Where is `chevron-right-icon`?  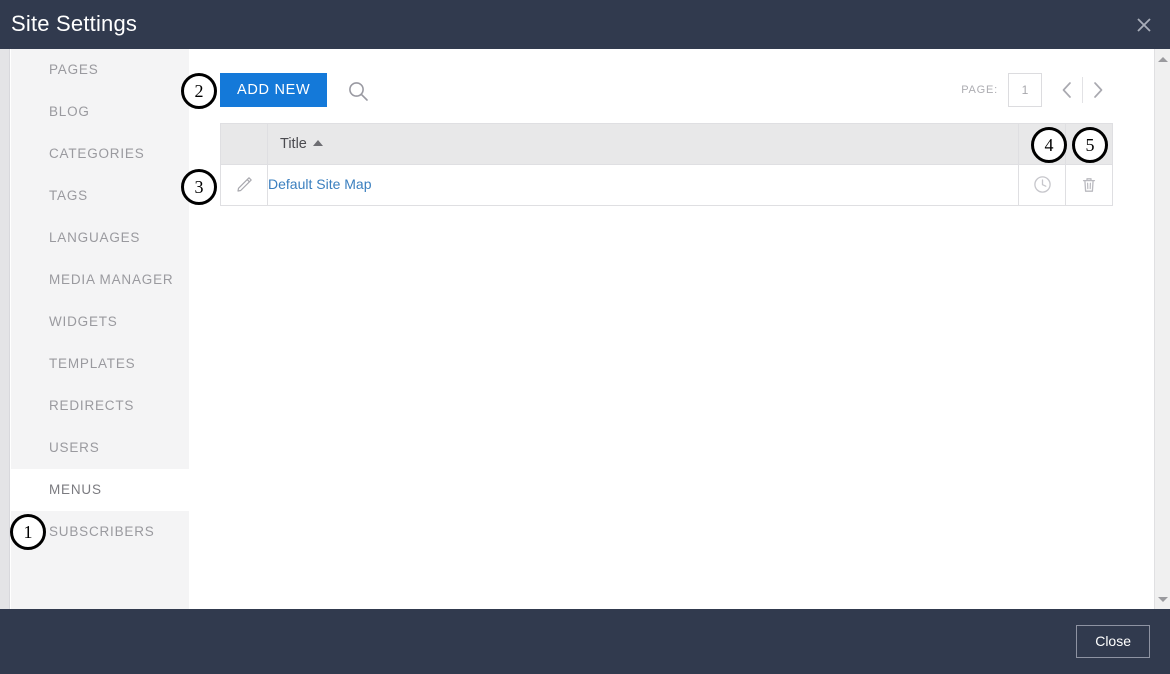 chevron-right-icon is located at coordinates (1098, 90).